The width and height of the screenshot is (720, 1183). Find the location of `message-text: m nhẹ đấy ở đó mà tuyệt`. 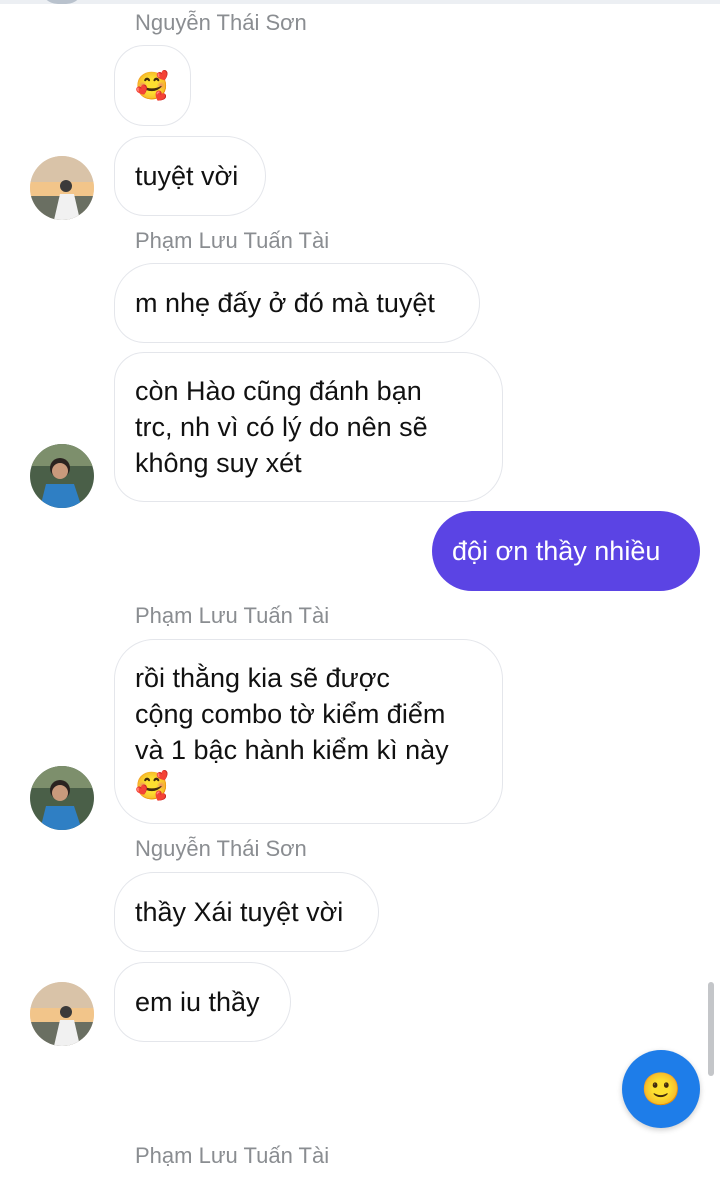

message-text: m nhẹ đấy ở đó mà tuyệt is located at coordinates (285, 303).